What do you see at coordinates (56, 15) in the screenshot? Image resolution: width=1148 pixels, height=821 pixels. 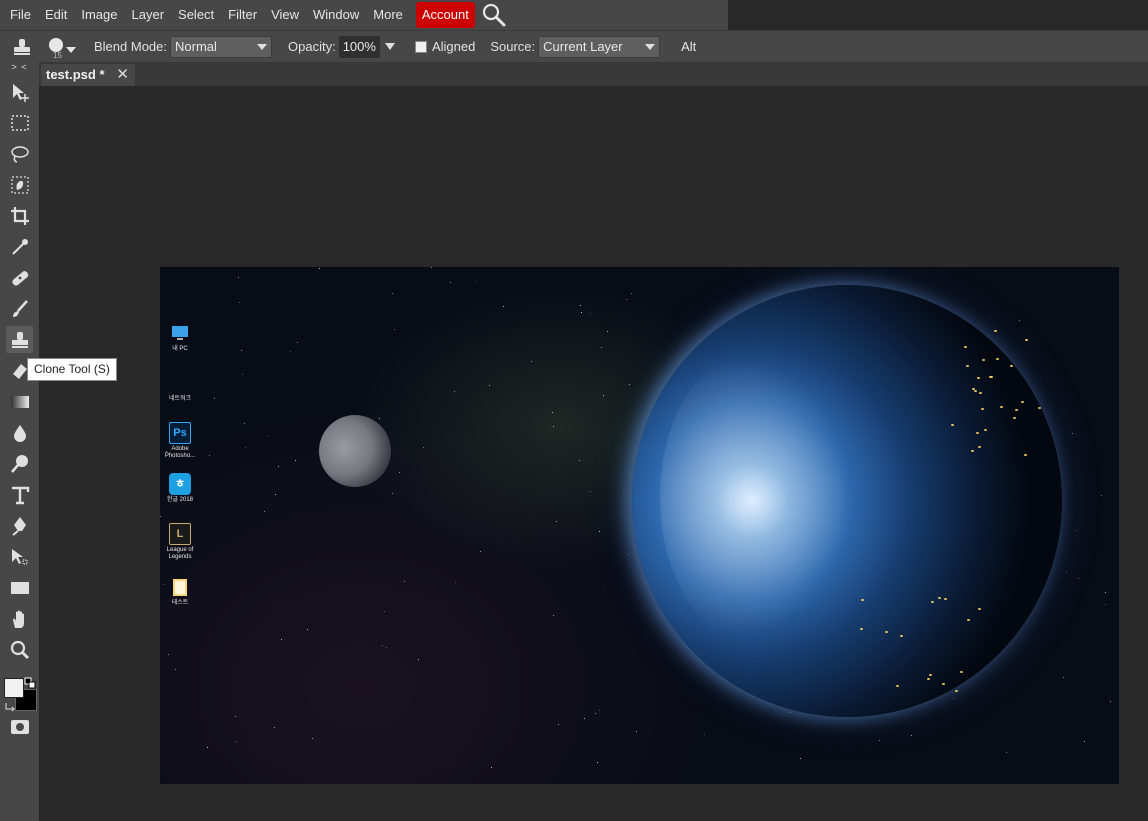 I see `menu-edit: Edit` at bounding box center [56, 15].